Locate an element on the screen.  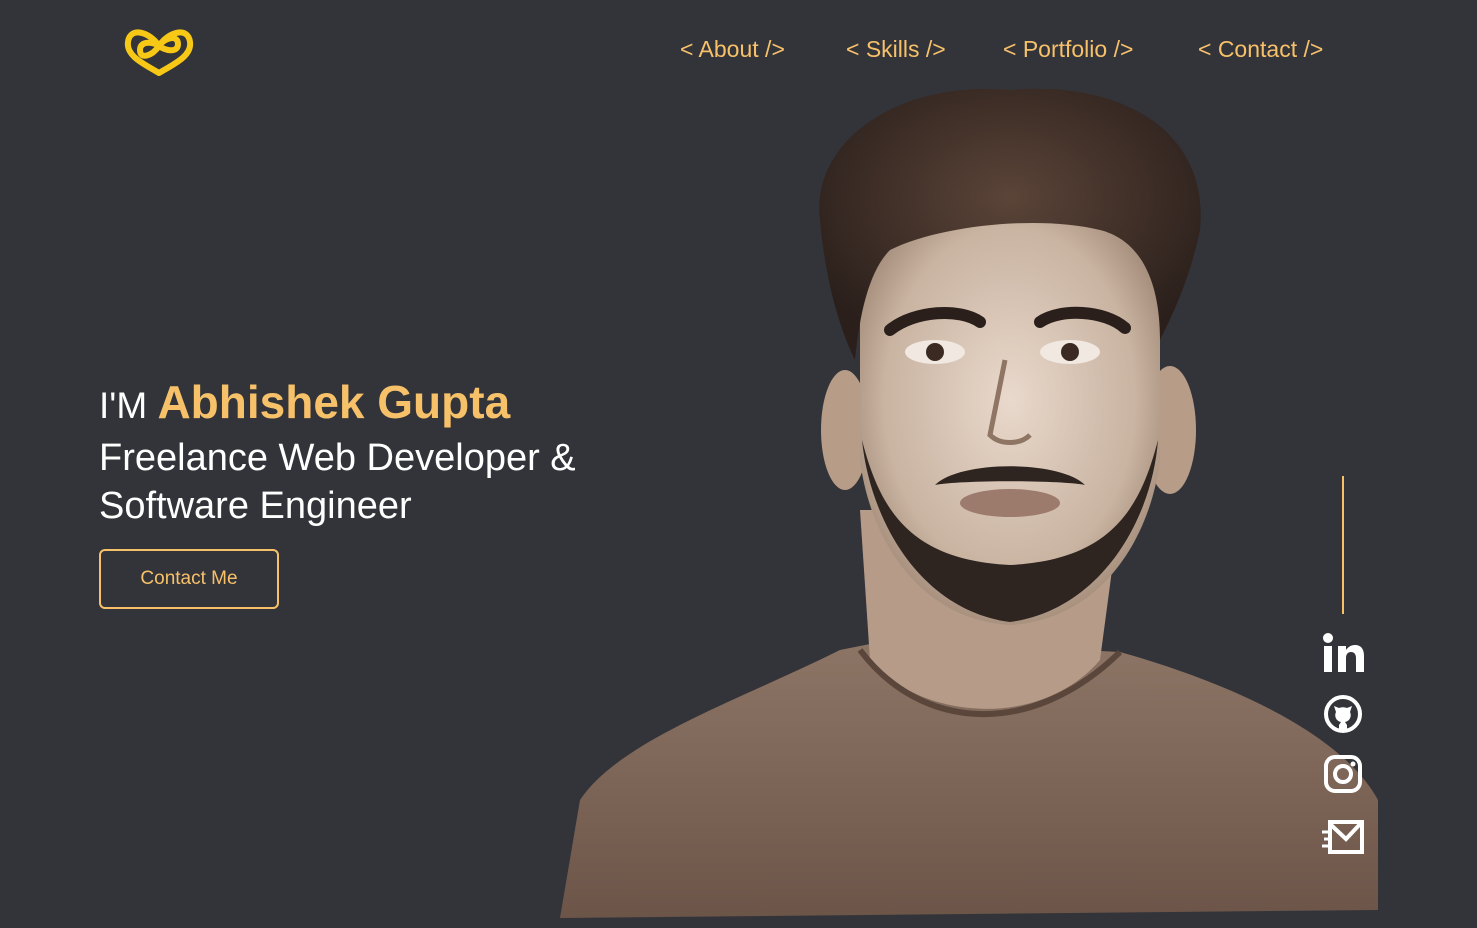
hero-role-line1: Freelance Web Developer & is located at coordinates (337, 458).